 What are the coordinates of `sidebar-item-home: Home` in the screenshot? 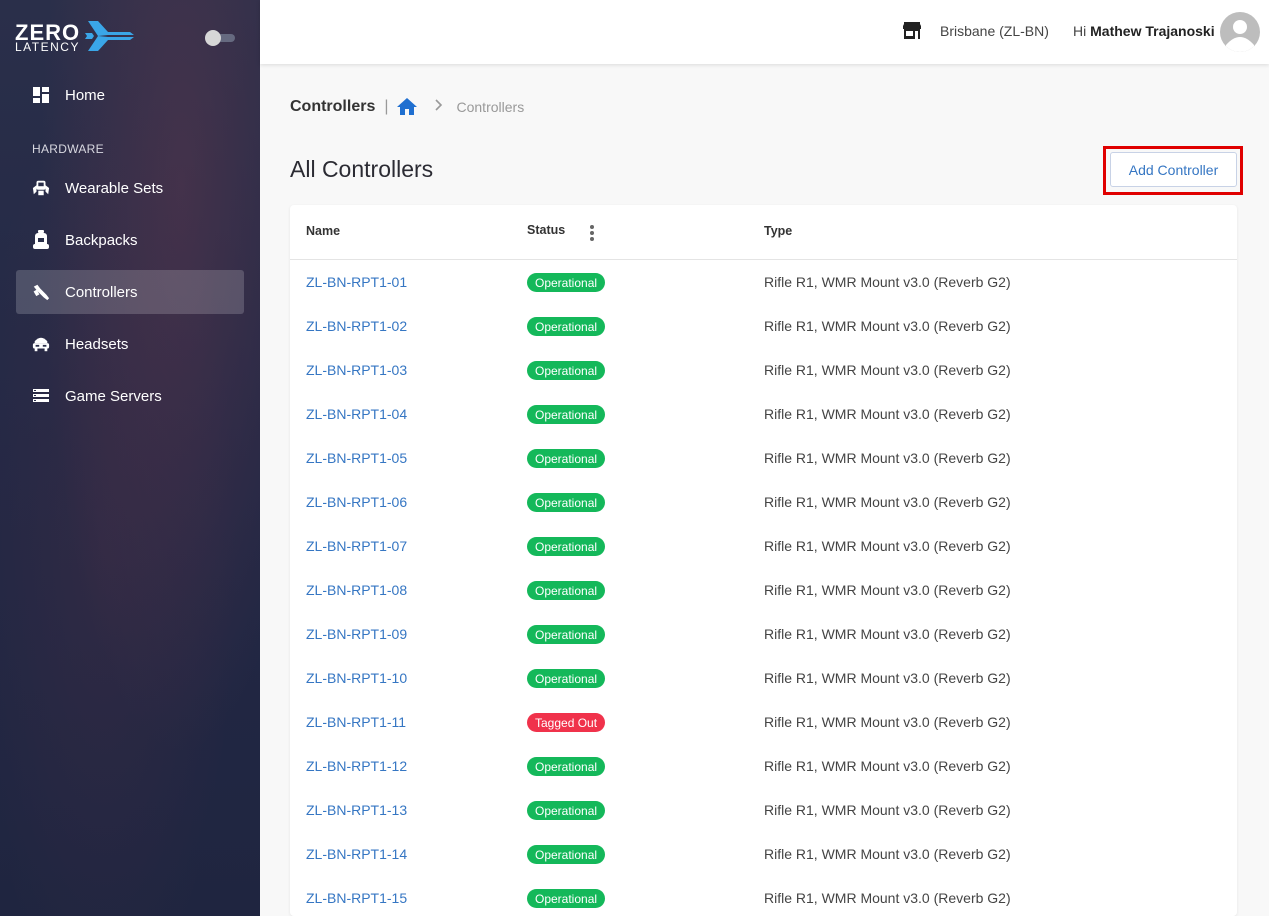 It's located at (130, 95).